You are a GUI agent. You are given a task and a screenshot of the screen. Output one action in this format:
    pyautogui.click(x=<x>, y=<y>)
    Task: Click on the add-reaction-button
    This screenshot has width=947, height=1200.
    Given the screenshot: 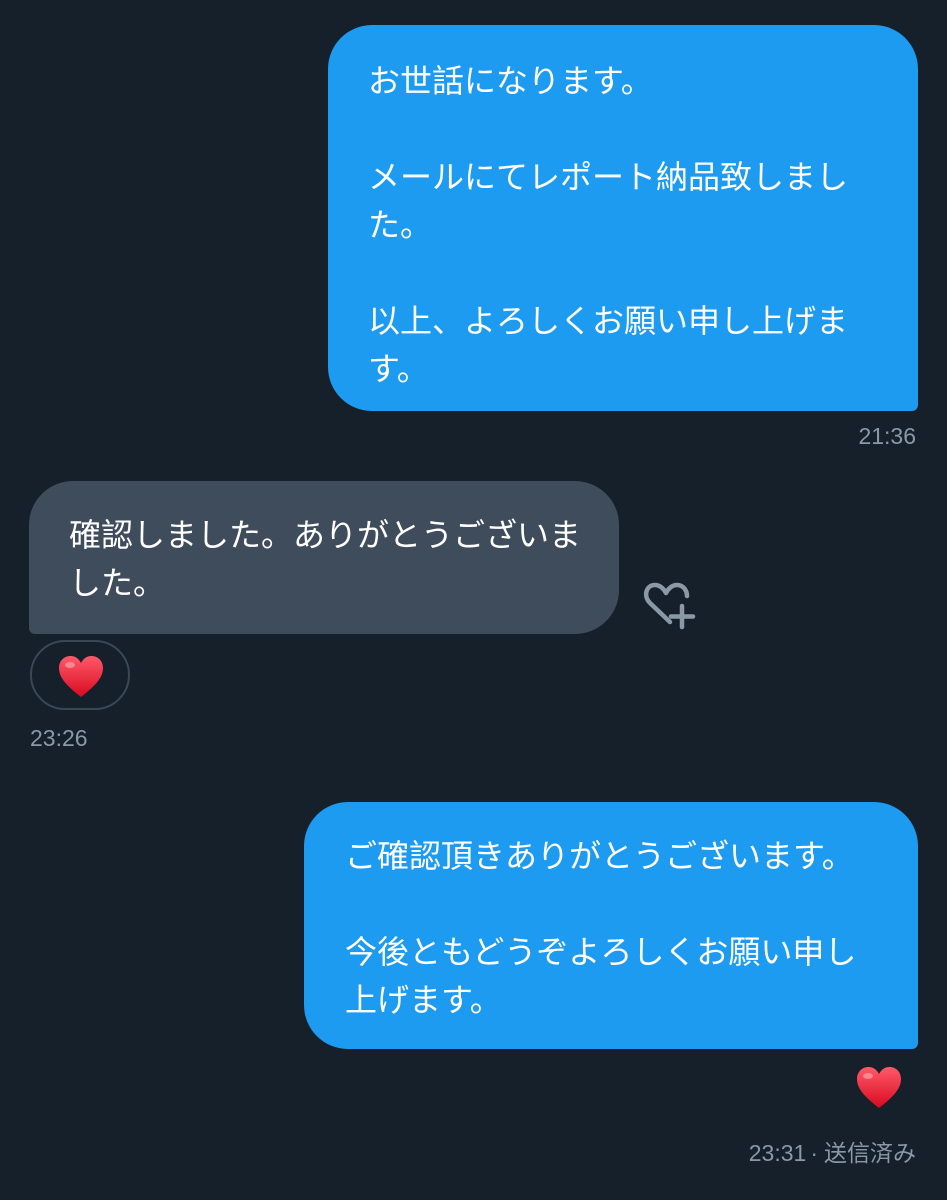 What is the action you would take?
    pyautogui.click(x=668, y=605)
    